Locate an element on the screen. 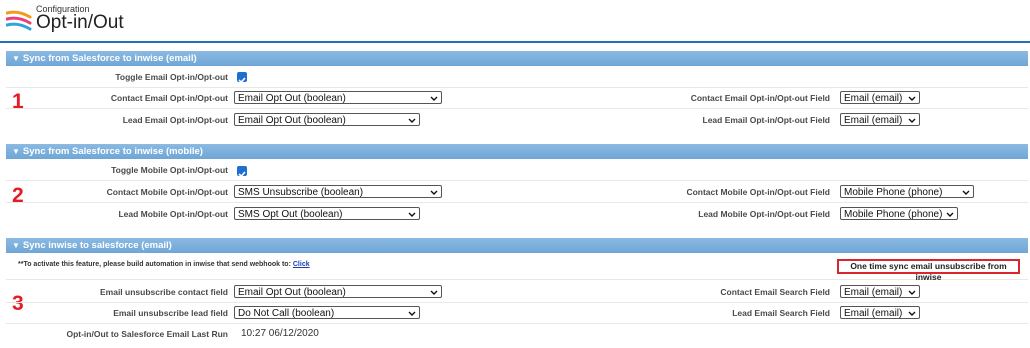  email-unsubscribe-lead-select: Do Not Call (boolean) is located at coordinates (327, 312).